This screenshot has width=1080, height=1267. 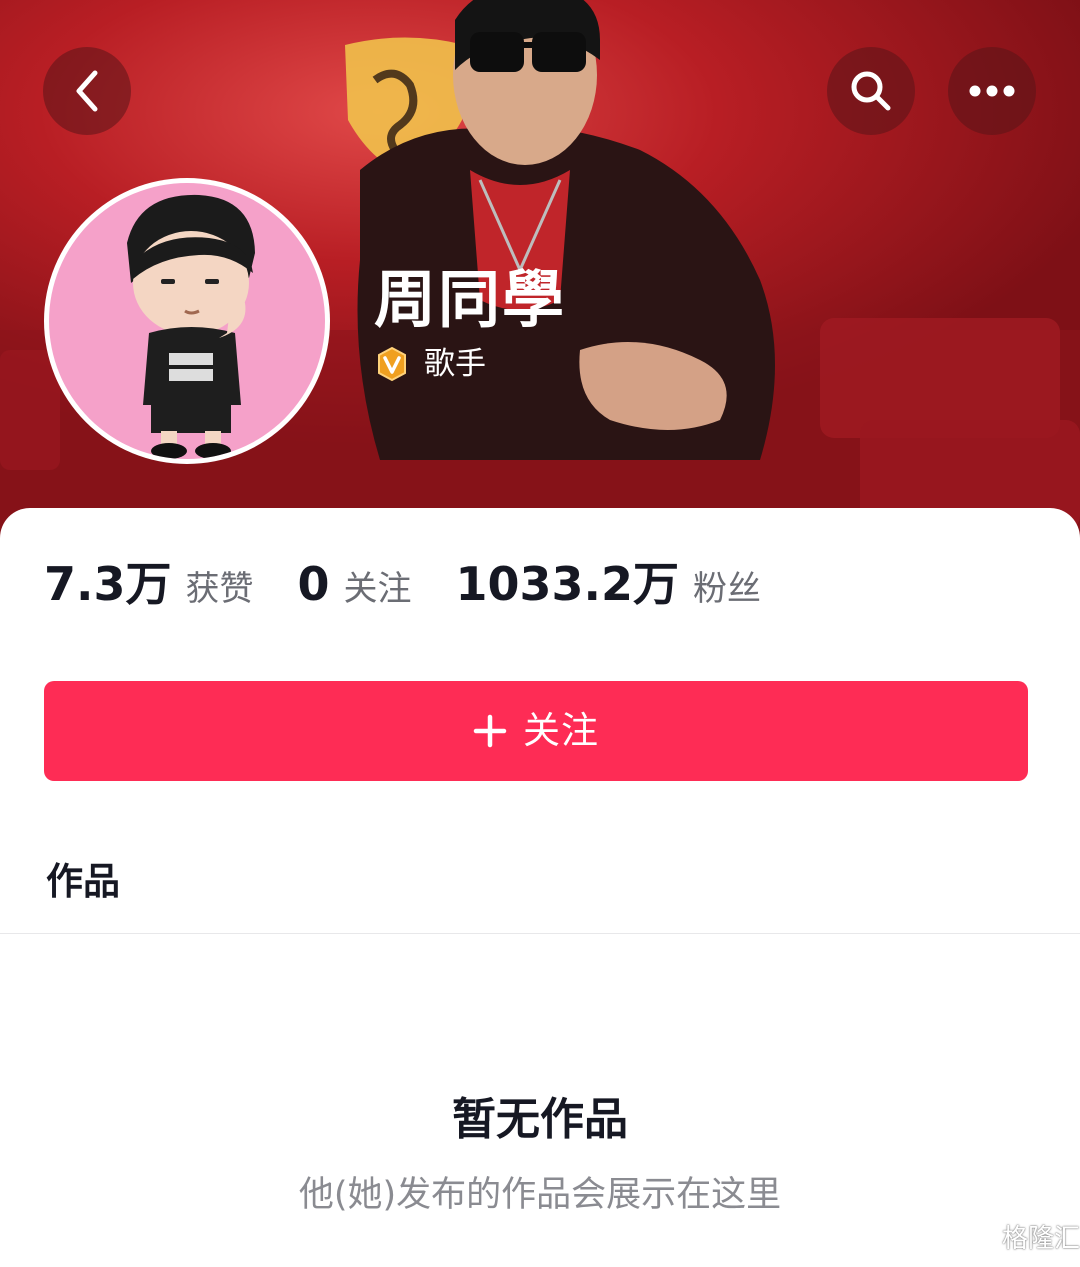 What do you see at coordinates (561, 730) in the screenshot?
I see `follow-button-label: 关注` at bounding box center [561, 730].